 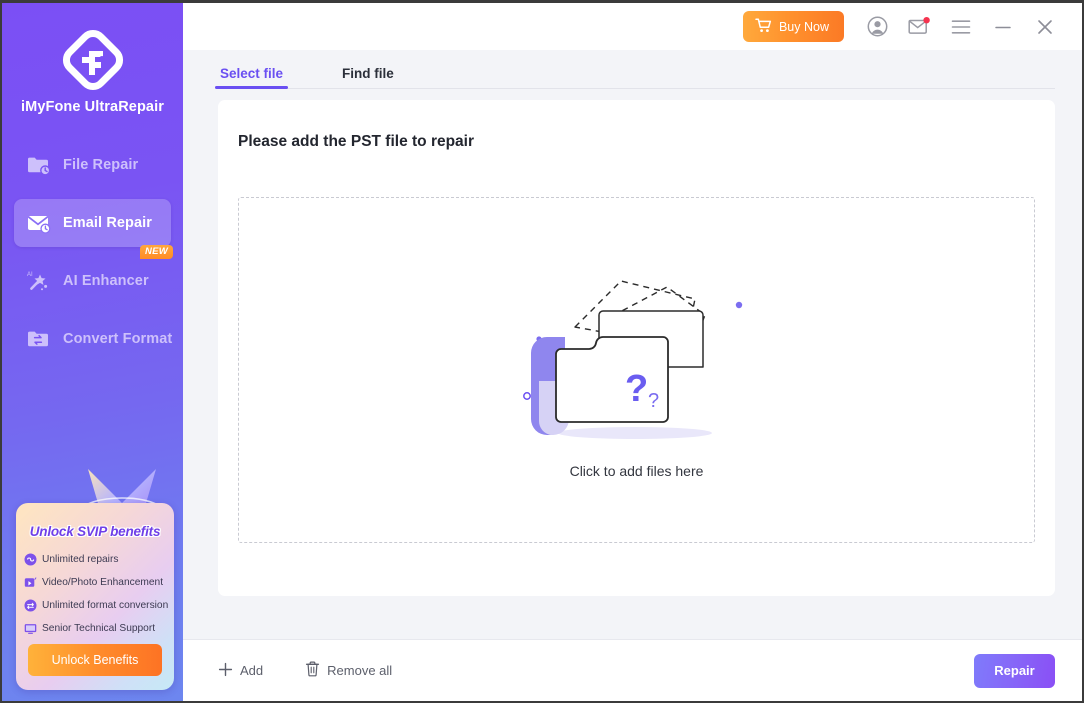 I want to click on sidebar-item-ai-enhancer: AI AI Enhancer NEW, so click(x=94, y=275).